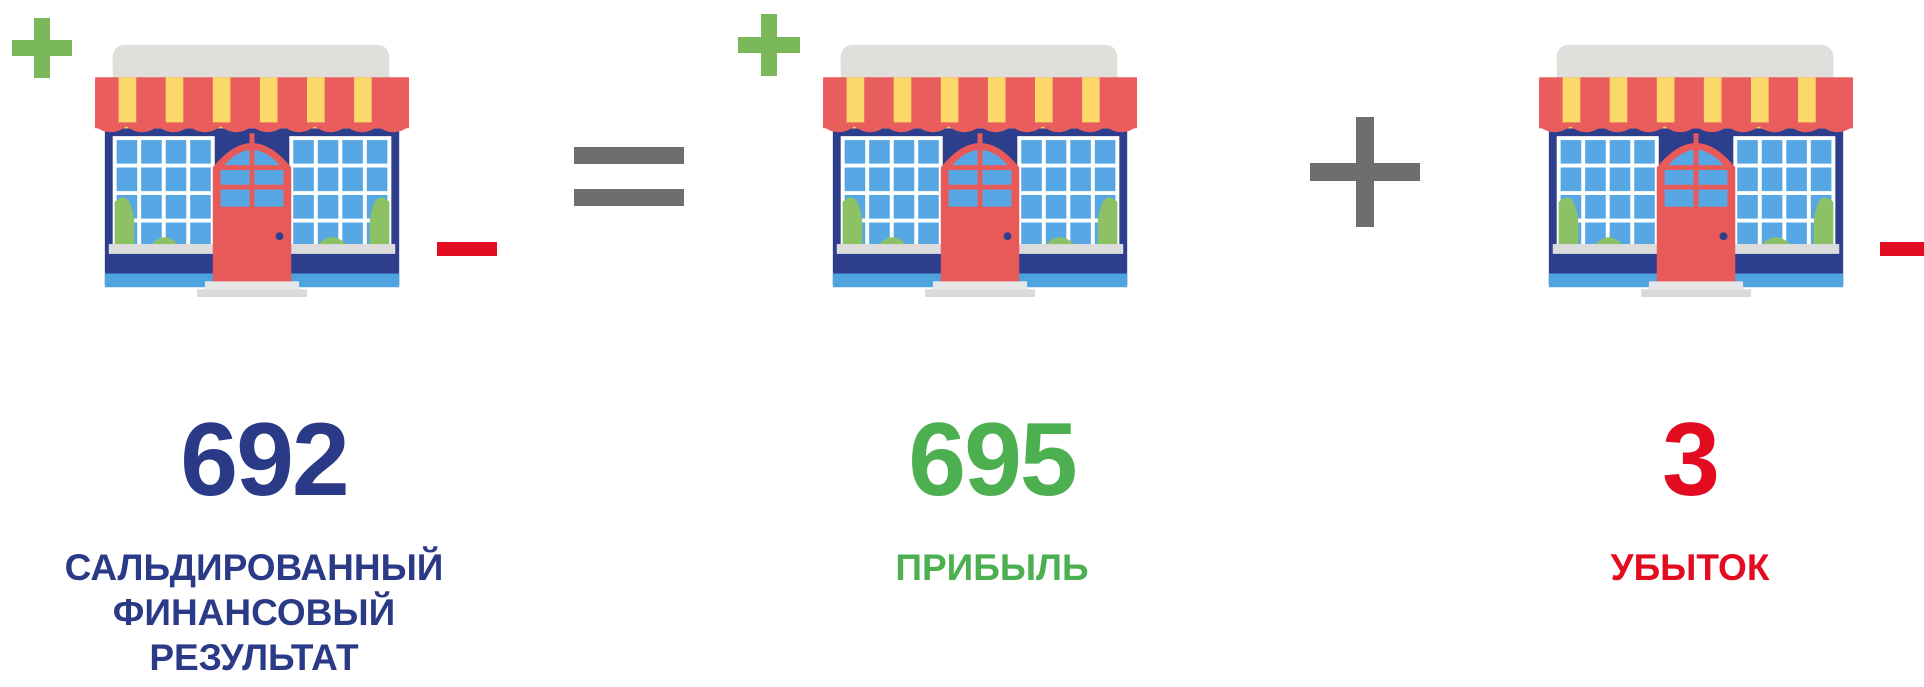 The width and height of the screenshot is (1924, 687). Describe the element at coordinates (1691, 460) in the screenshot. I see `loss-value: 3` at that location.